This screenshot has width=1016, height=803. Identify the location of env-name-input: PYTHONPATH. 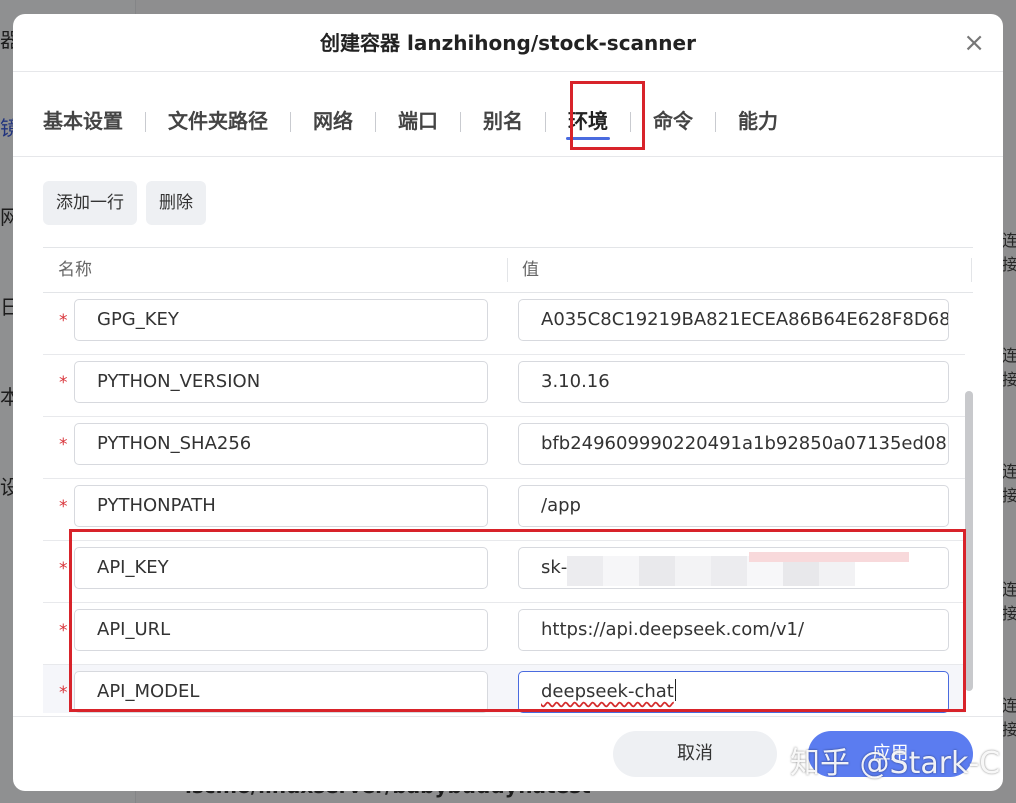
(281, 506).